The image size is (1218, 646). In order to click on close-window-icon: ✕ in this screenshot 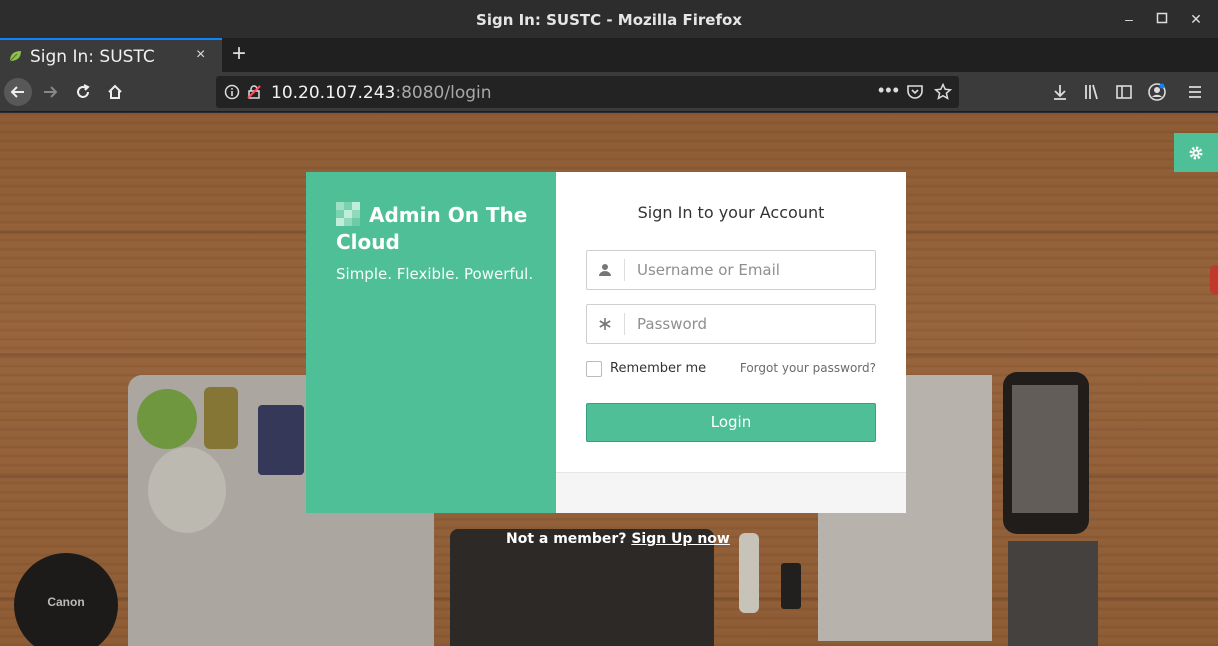, I will do `click(1196, 19)`.